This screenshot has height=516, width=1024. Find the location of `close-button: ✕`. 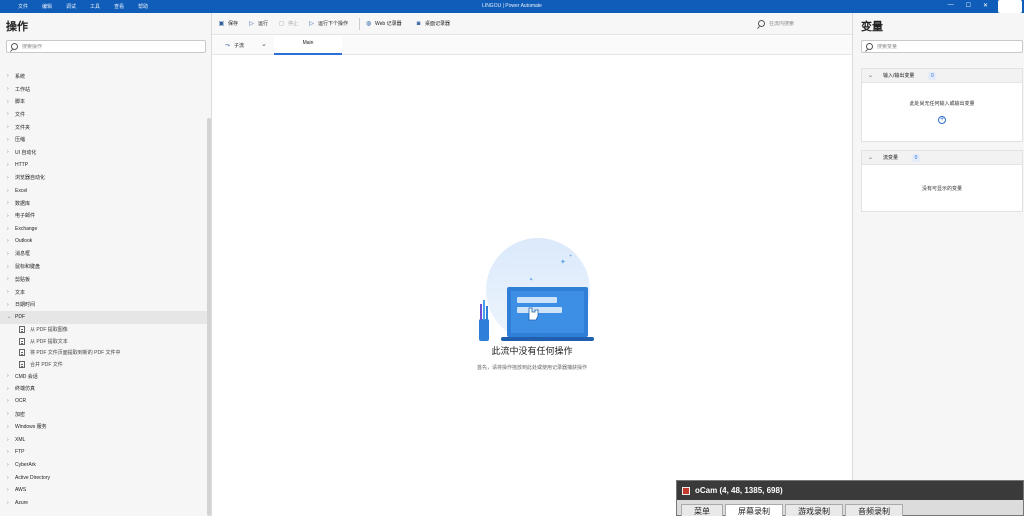

close-button: ✕ is located at coordinates (985, 5).